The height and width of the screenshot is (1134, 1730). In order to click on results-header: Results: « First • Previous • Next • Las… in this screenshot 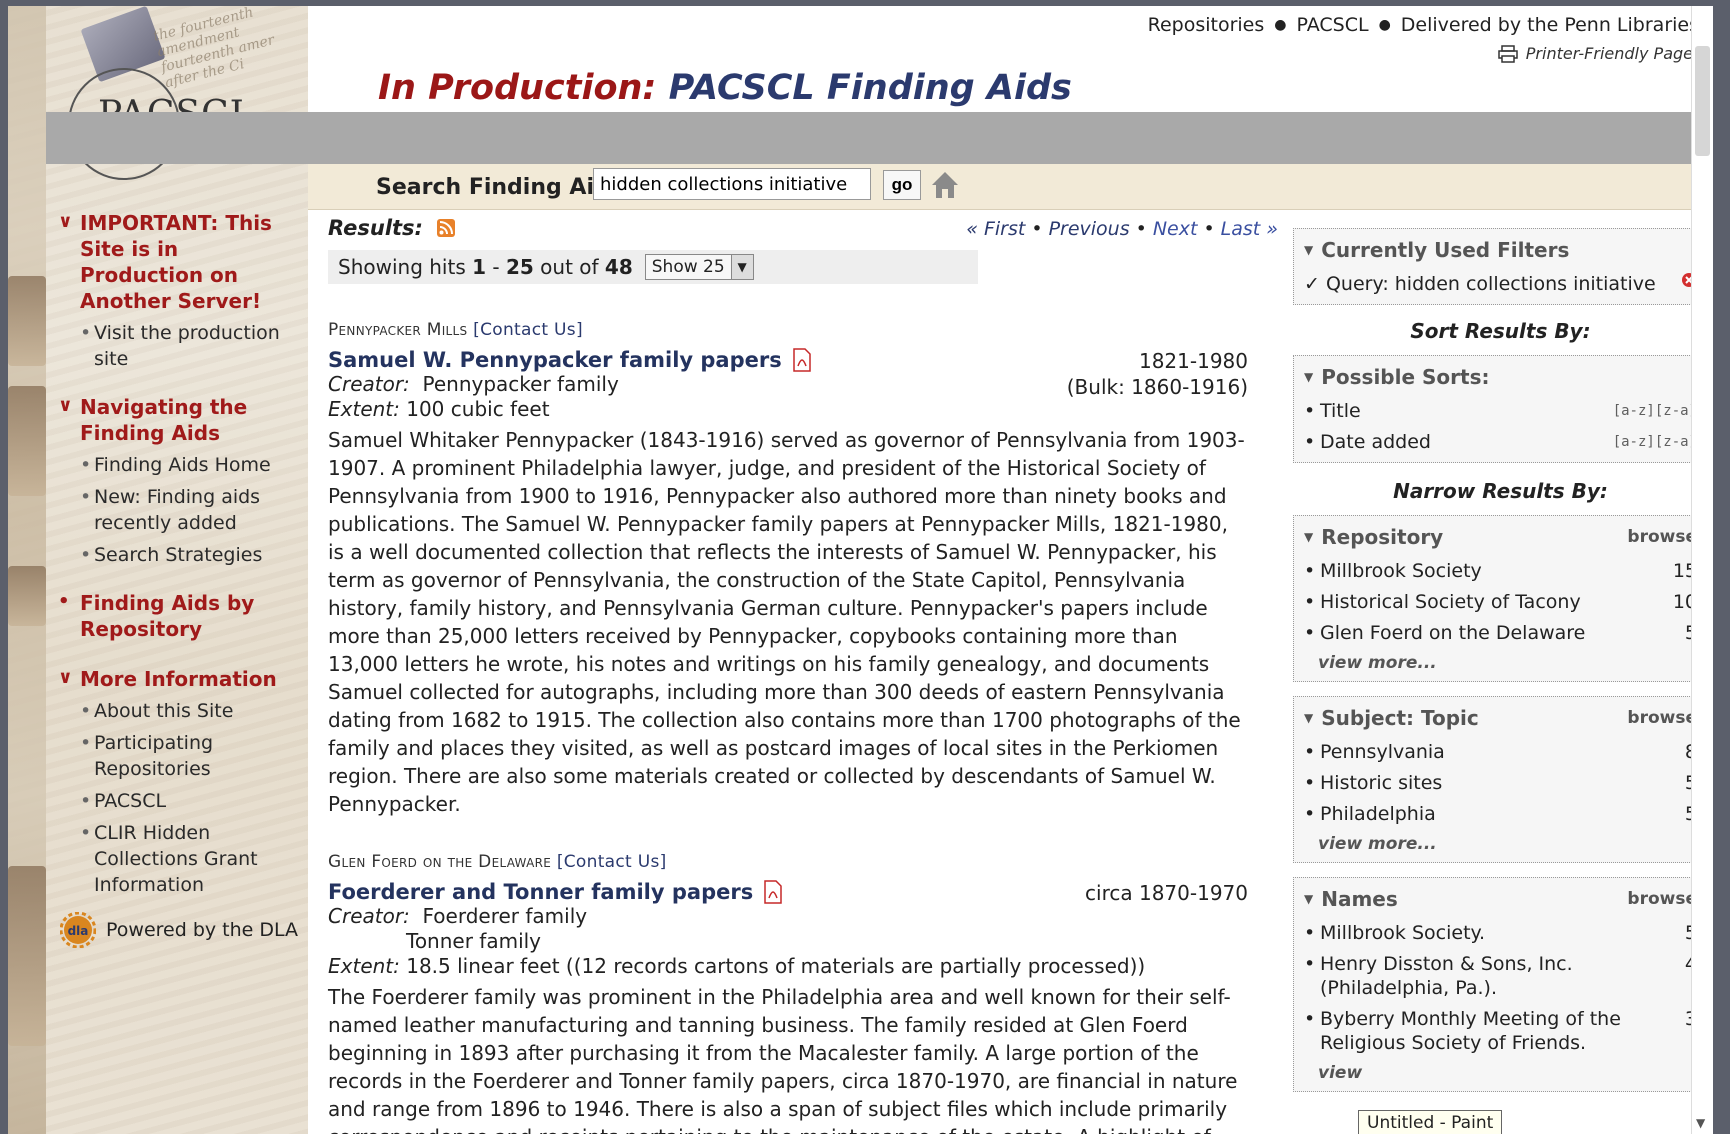, I will do `click(803, 231)`.